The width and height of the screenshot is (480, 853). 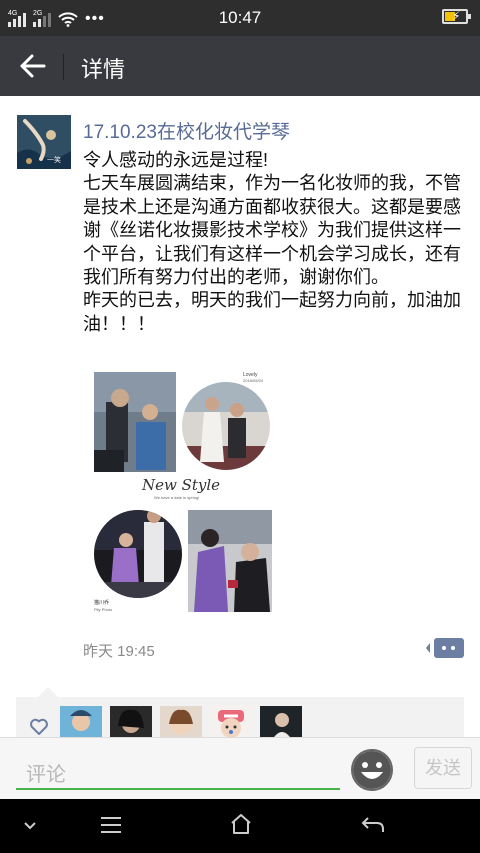 What do you see at coordinates (373, 825) in the screenshot?
I see `system-back-icon` at bounding box center [373, 825].